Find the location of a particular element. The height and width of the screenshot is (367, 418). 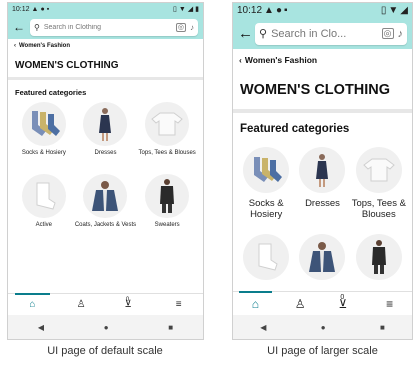

category-label: Active is located at coordinates (43, 225).